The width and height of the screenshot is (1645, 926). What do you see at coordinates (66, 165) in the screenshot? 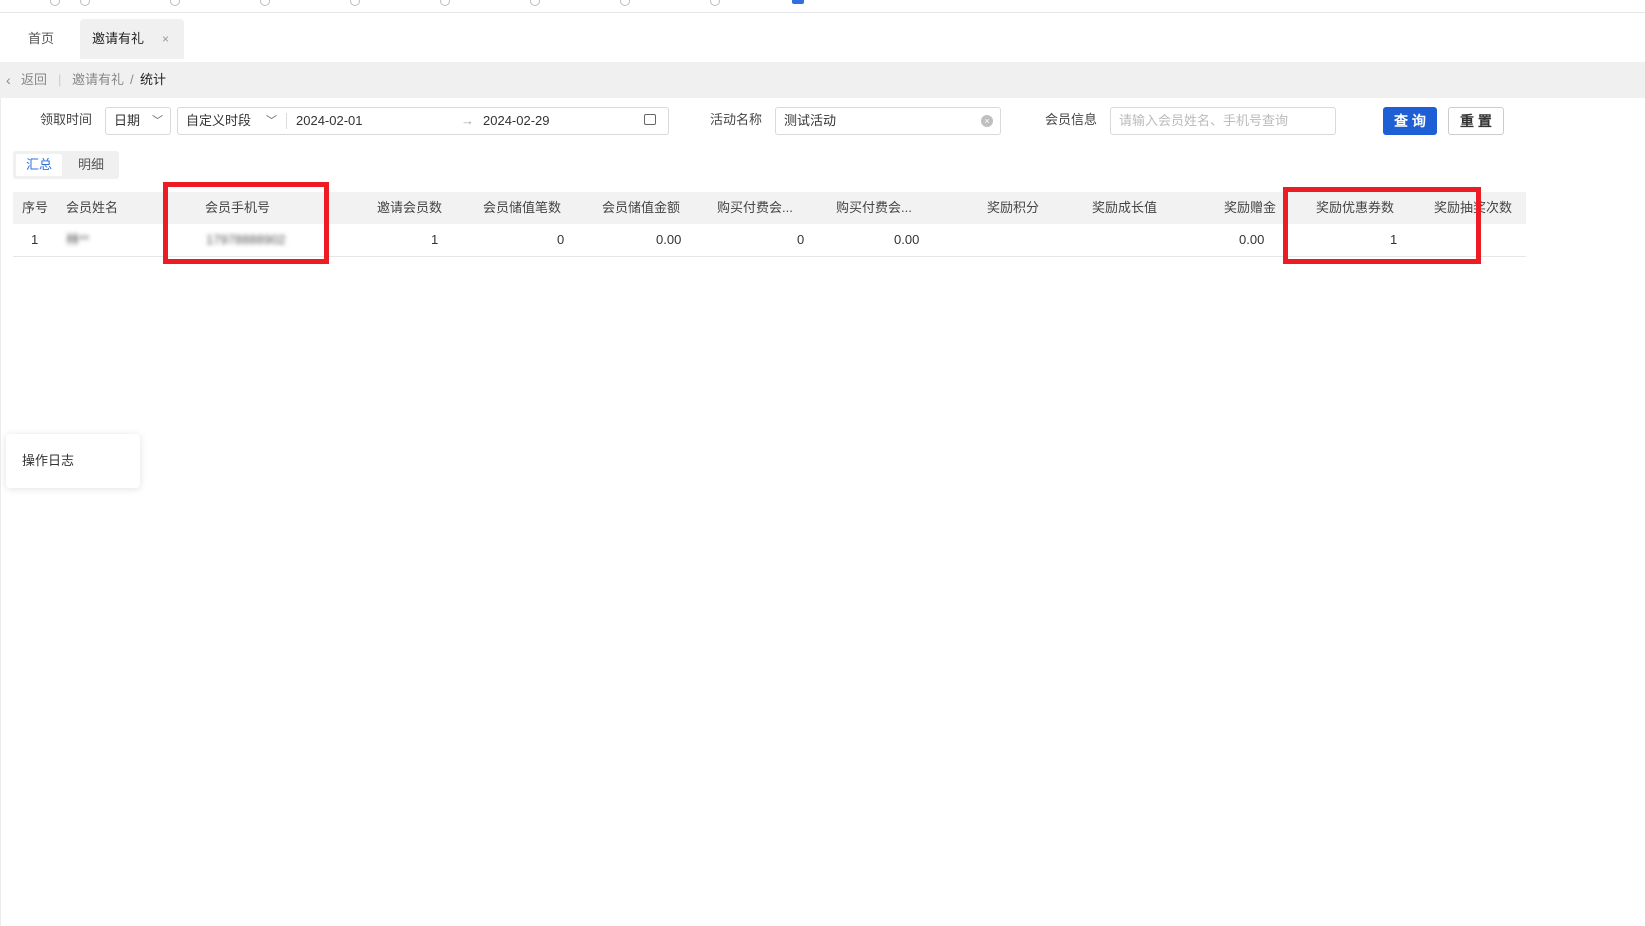
I see `view-switch: 汇总 明细` at bounding box center [66, 165].